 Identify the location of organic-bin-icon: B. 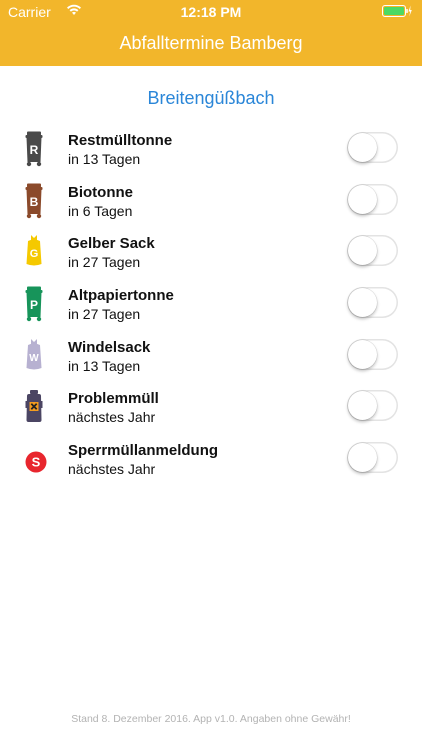
(37, 201).